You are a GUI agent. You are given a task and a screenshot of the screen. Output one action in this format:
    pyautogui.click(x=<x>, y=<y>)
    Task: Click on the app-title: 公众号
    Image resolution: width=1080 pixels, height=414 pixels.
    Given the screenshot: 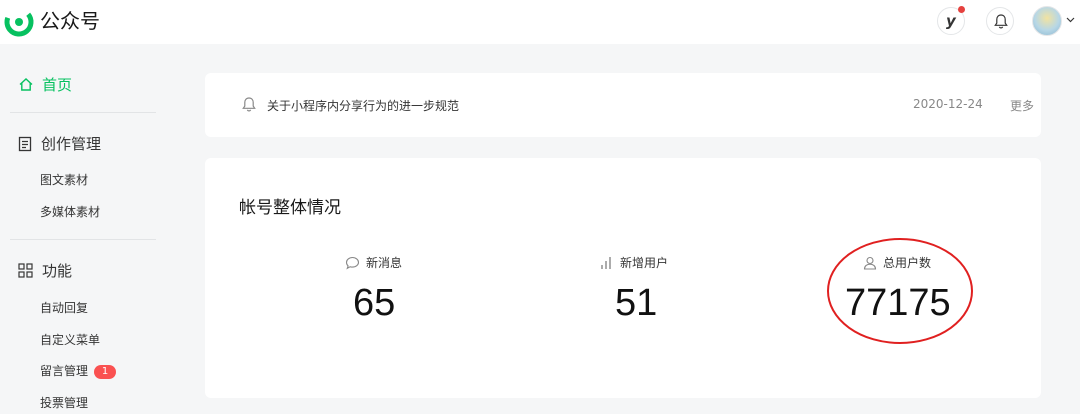 What is the action you would take?
    pyautogui.click(x=70, y=21)
    